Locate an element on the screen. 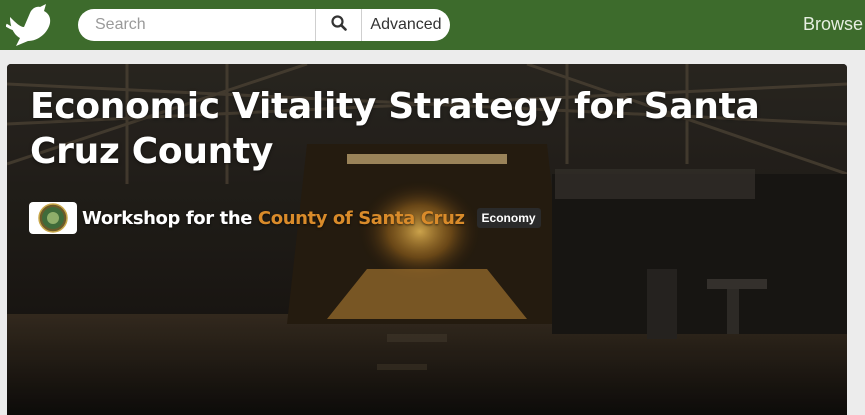  browse-link: Browse is located at coordinates (833, 24).